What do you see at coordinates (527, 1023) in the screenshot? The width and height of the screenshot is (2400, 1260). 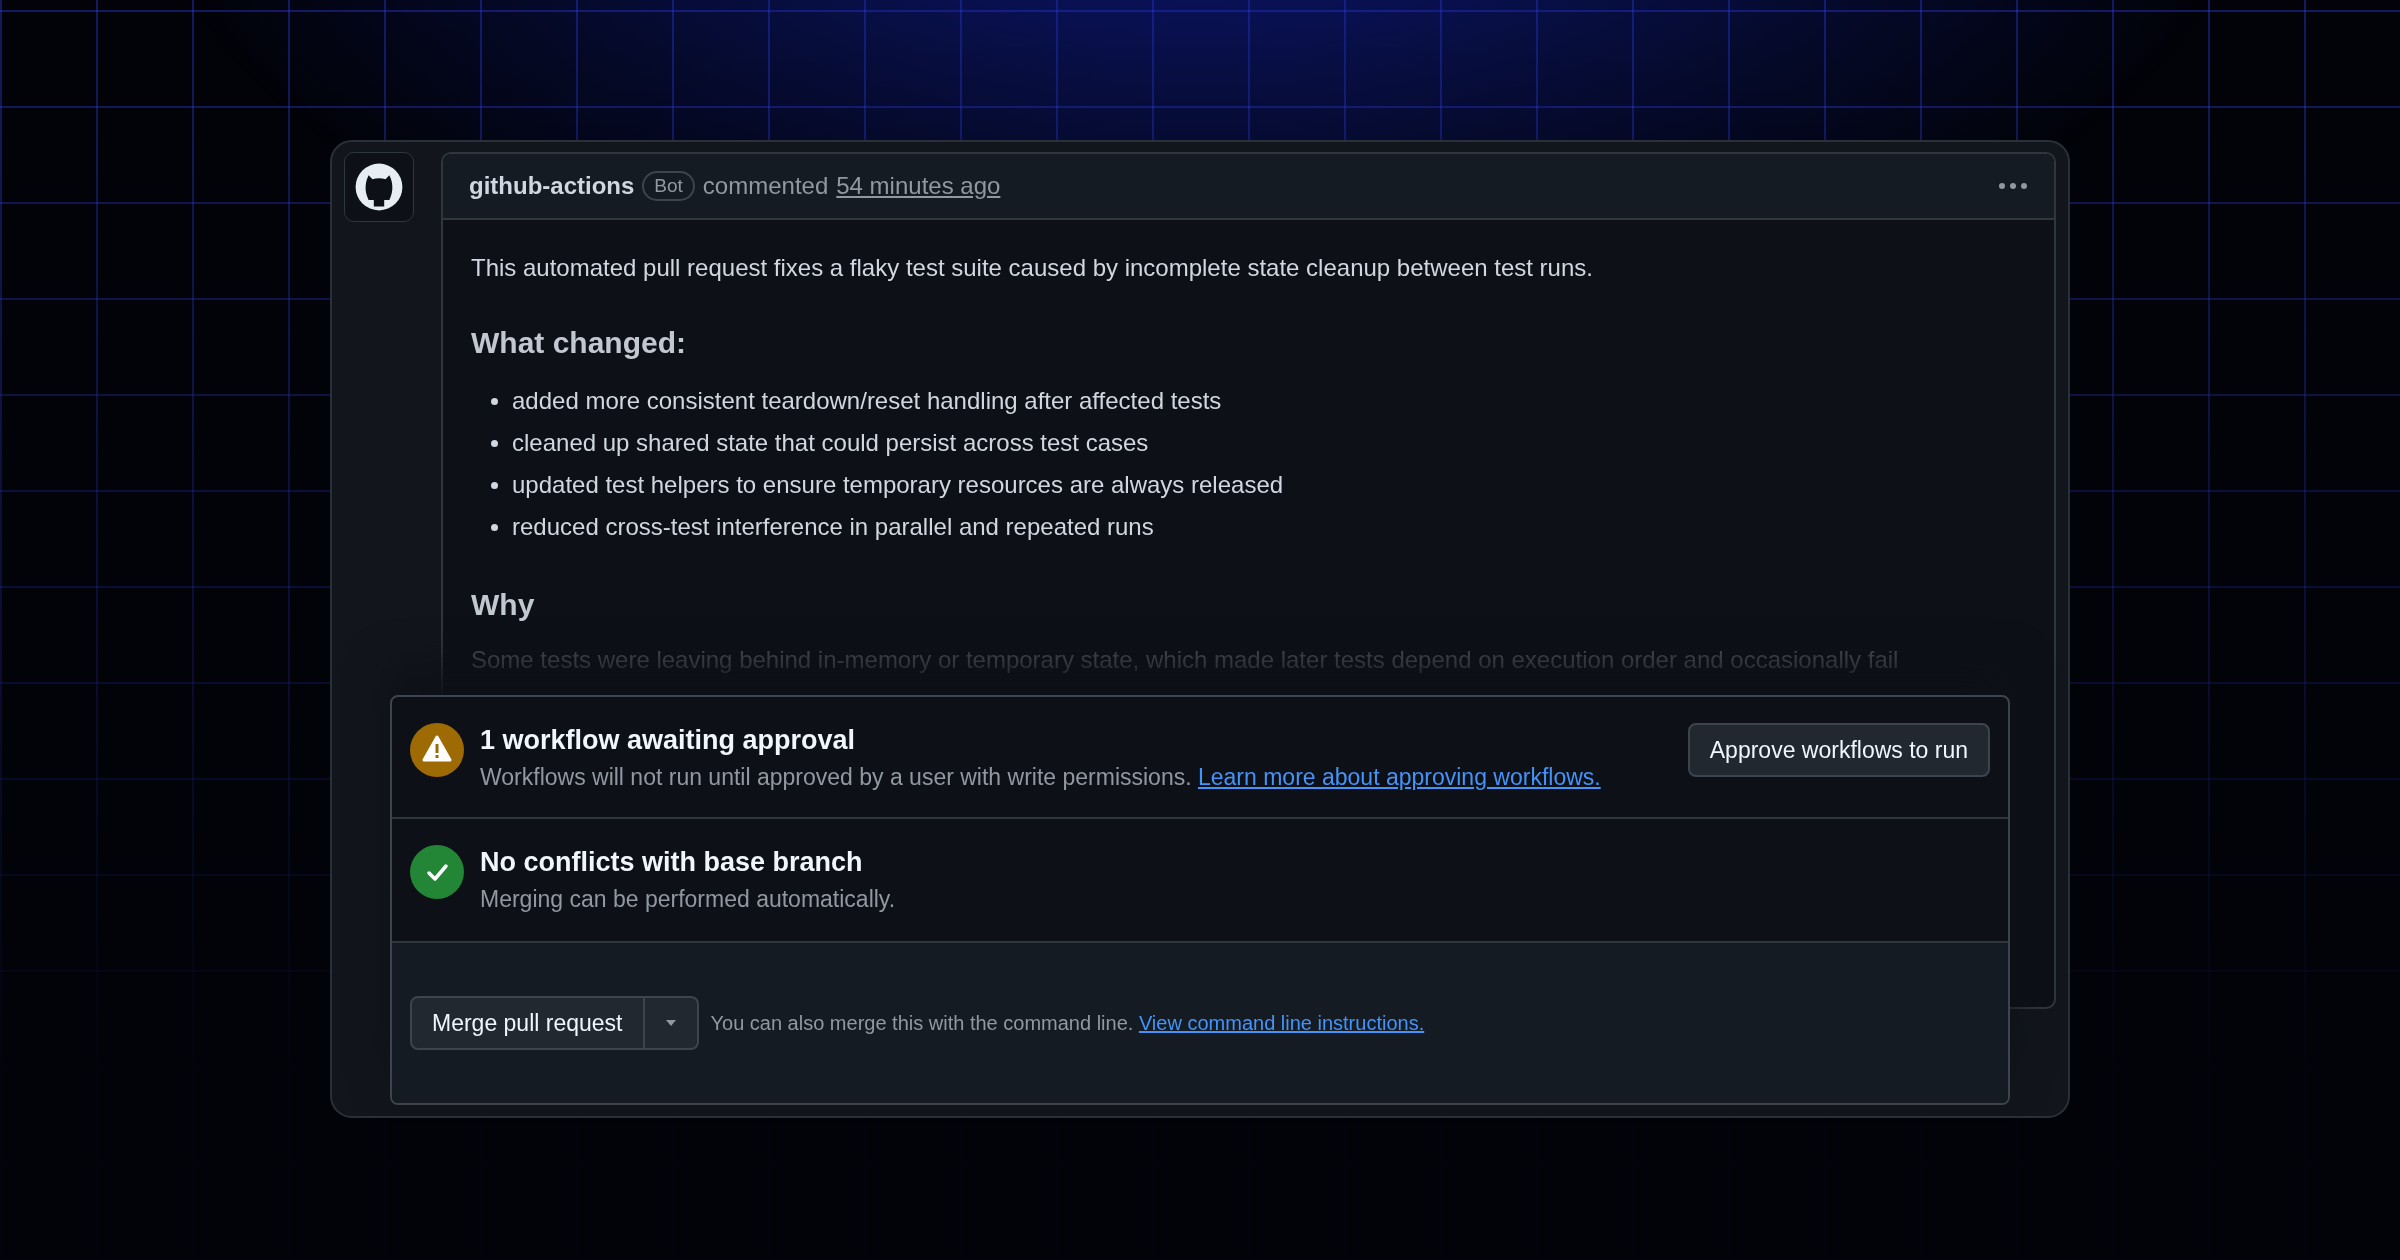 I see `merge-button: Merge pull request` at bounding box center [527, 1023].